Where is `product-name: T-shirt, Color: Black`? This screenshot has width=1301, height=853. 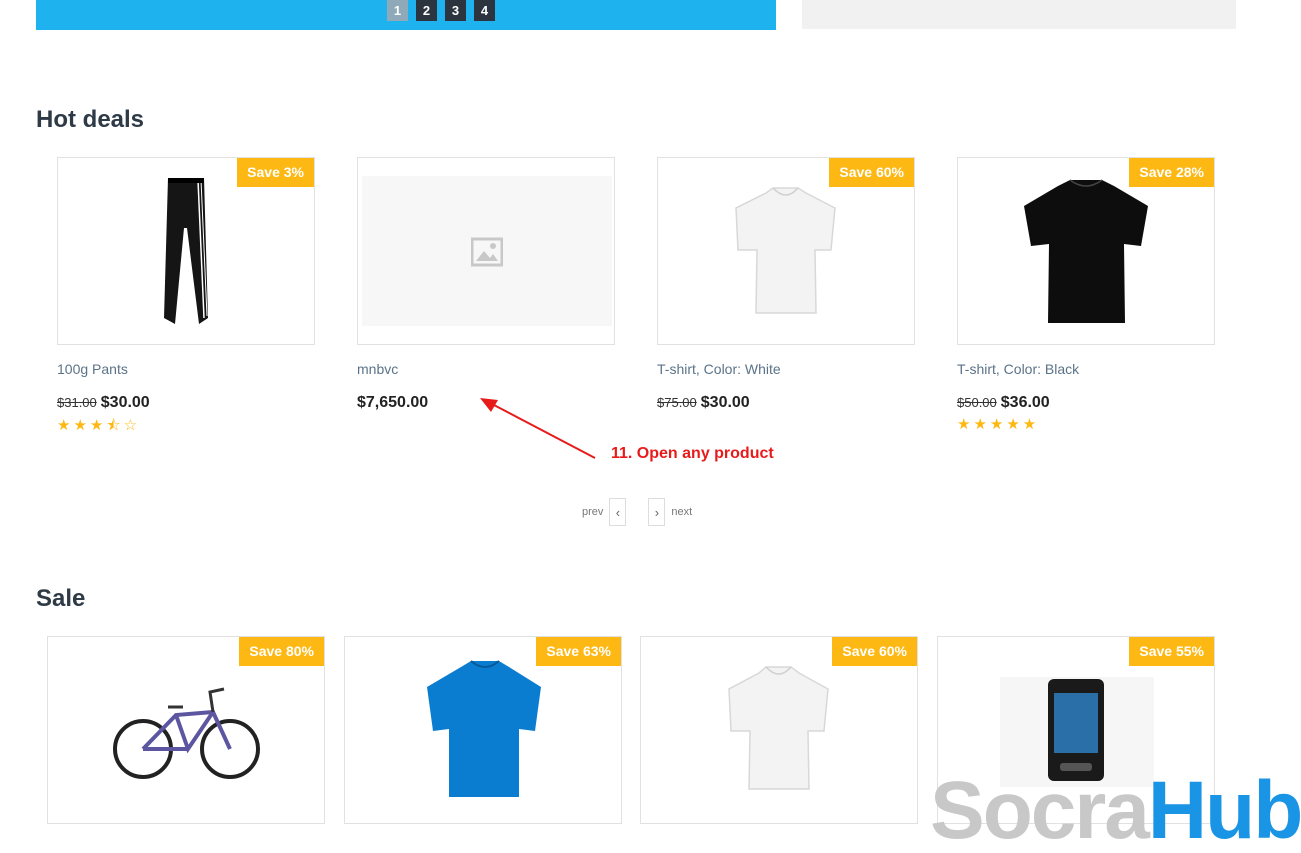
product-name: T-shirt, Color: Black is located at coordinates (1086, 369).